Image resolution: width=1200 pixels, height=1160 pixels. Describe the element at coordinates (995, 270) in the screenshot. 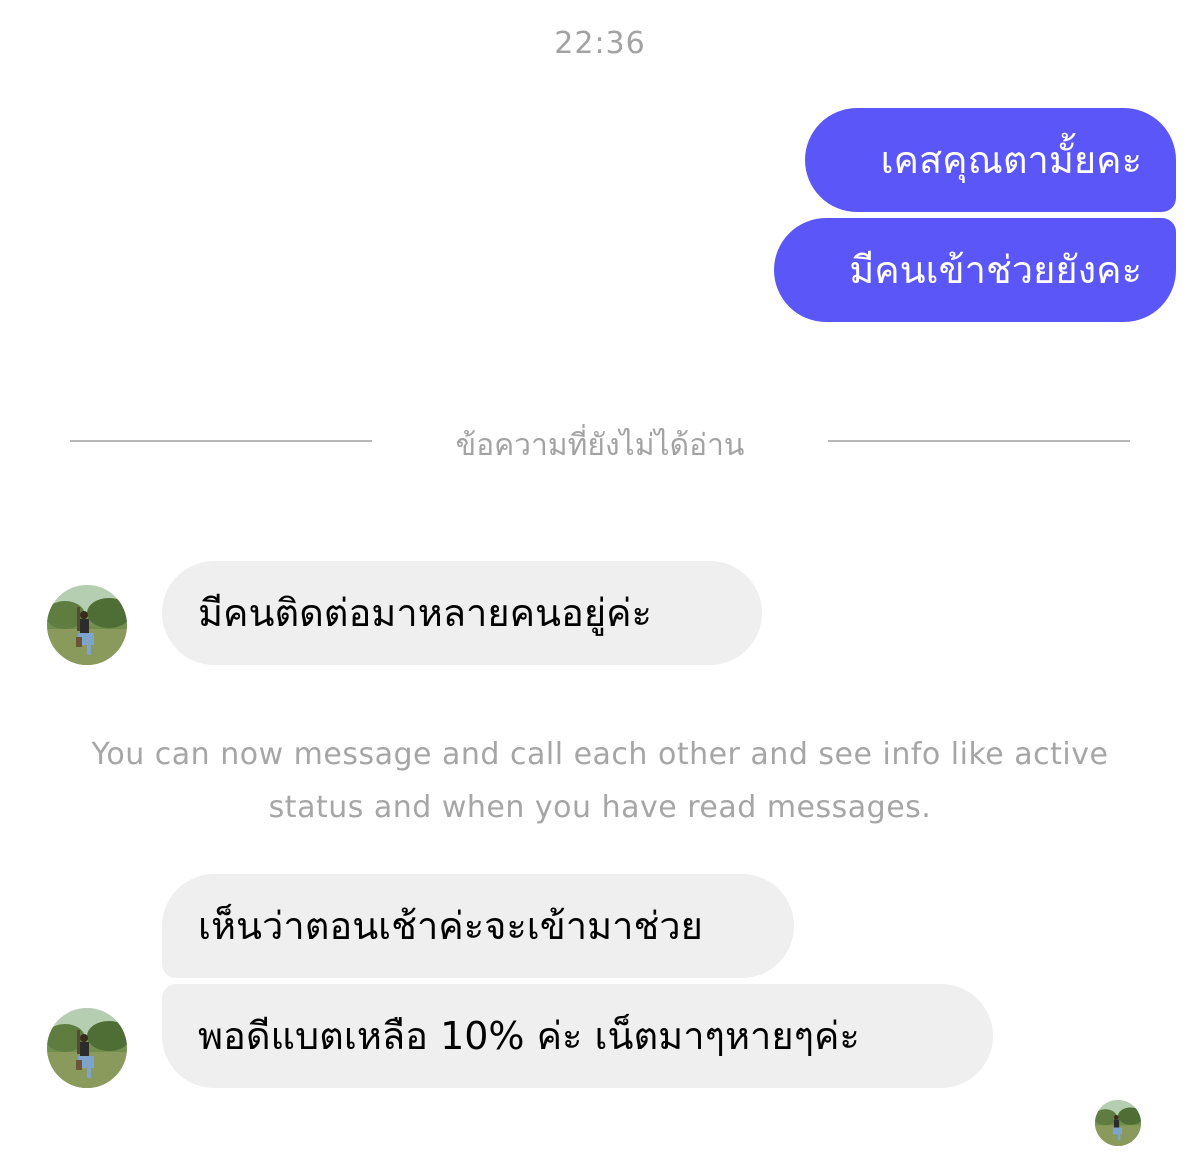

I see `message-text: มีคนเข้าช่วยยังคะ` at that location.